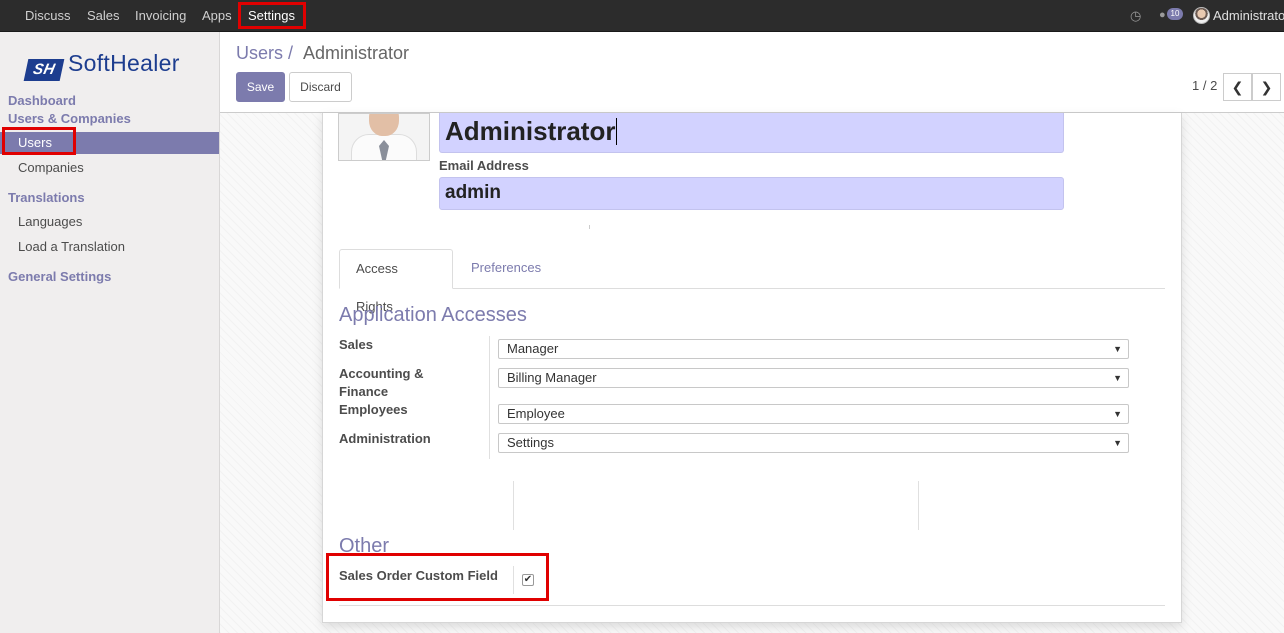 This screenshot has height=633, width=1284. I want to click on sales-order-custom-field-checkbox: ✔, so click(528, 580).